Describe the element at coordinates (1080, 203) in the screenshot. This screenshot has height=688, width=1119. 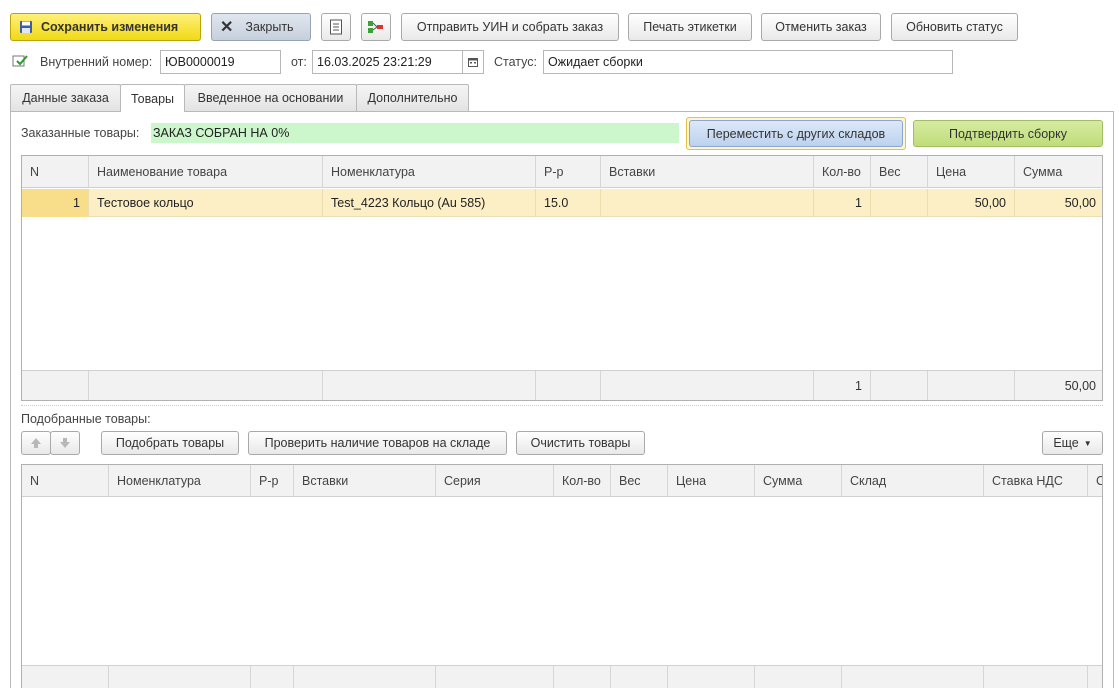
I see `sum-cell: 50,00` at that location.